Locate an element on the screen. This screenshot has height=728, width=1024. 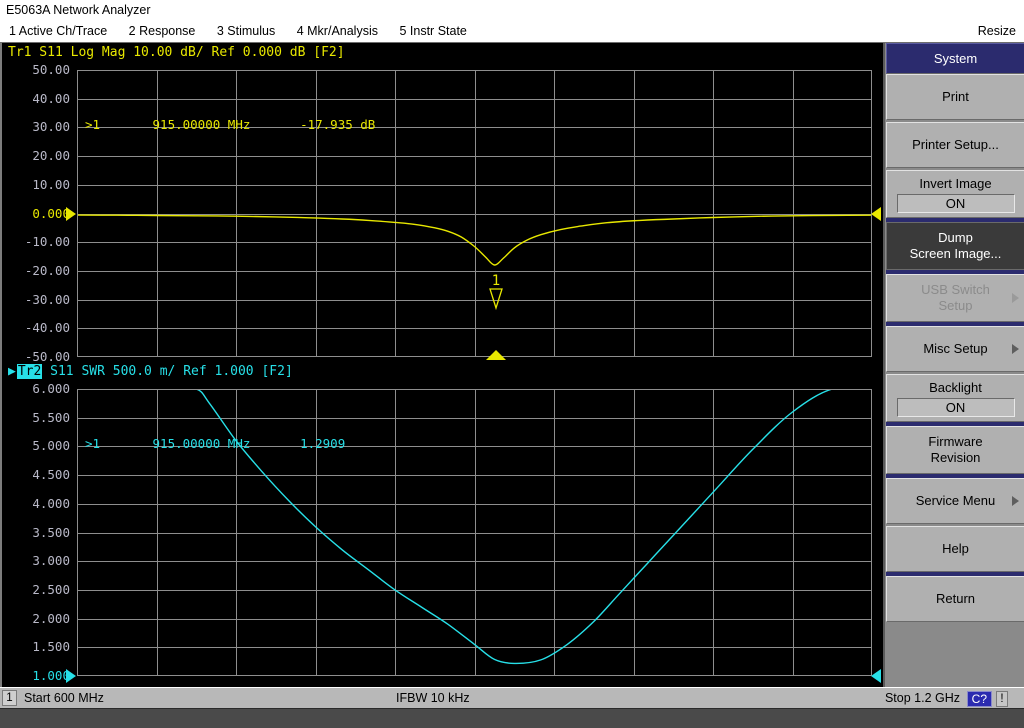
softkey-title-label: System is located at coordinates (955, 58).